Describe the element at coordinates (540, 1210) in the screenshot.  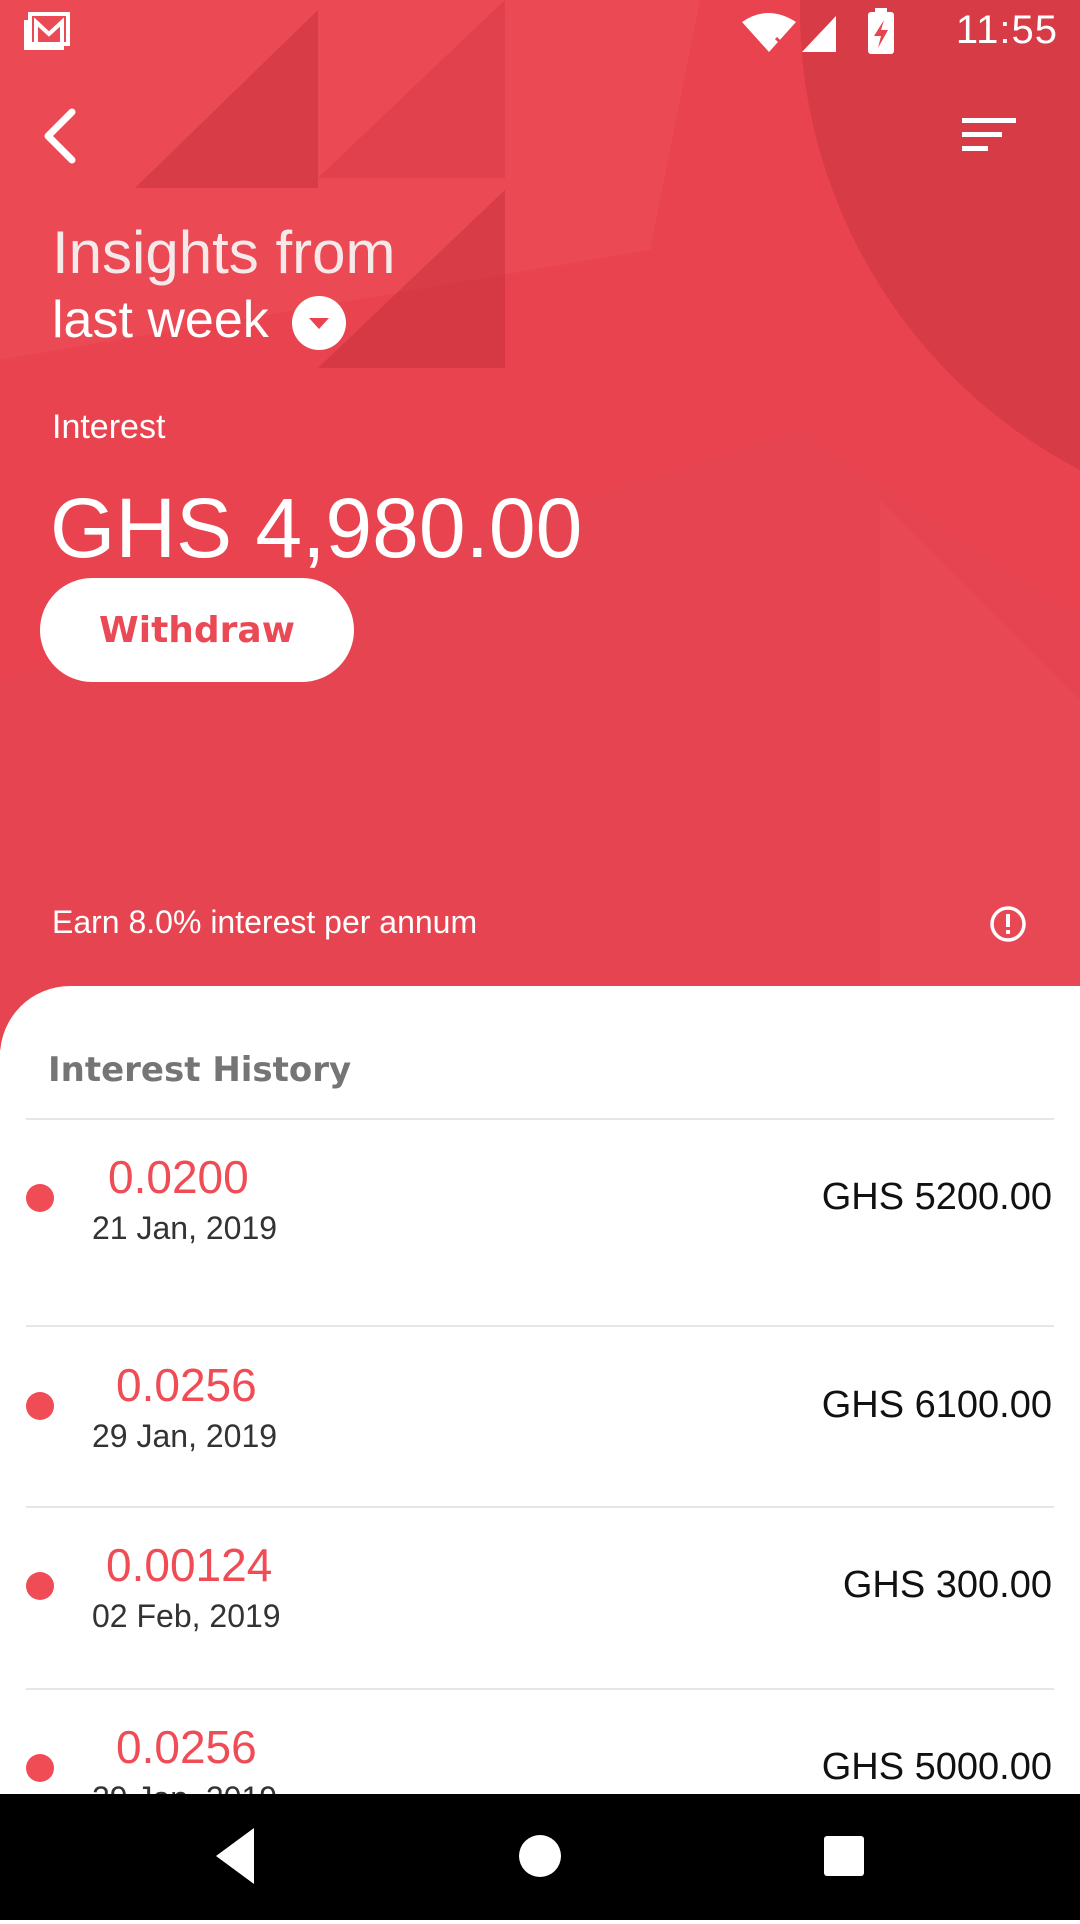
I see `history-row: 0.0200 21 Jan, 2019 GHS 5200.00` at that location.